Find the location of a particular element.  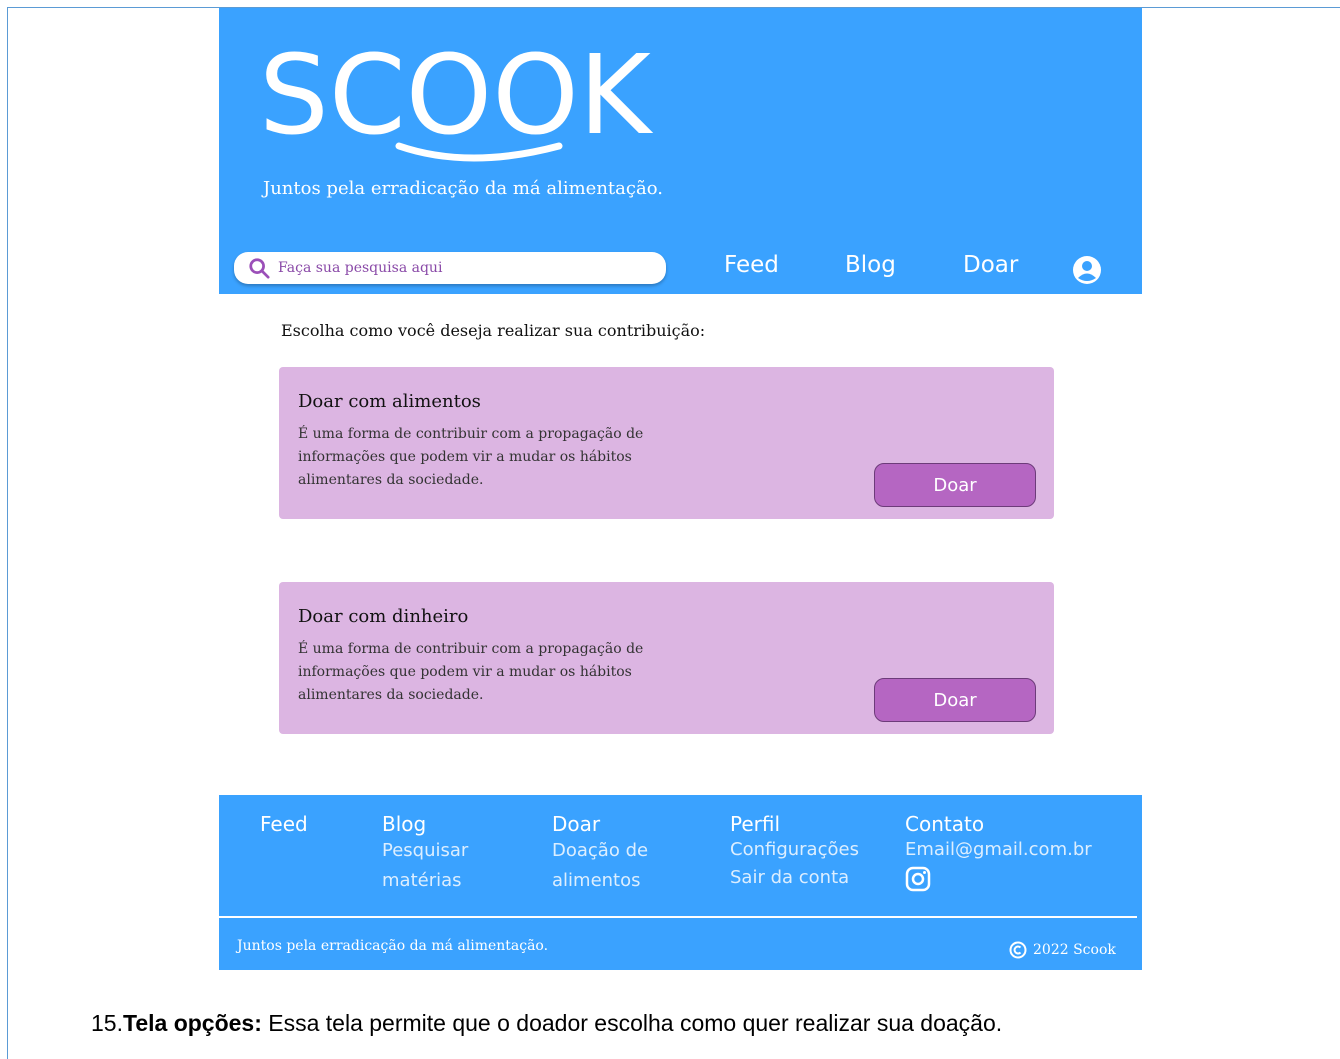

footer-link-food-donation: Doação de alimentos is located at coordinates (600, 866).